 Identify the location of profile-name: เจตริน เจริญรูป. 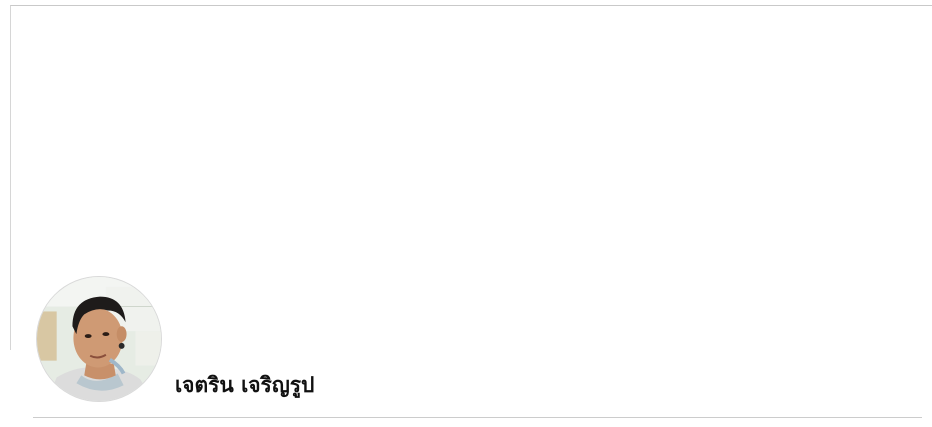
(244, 385).